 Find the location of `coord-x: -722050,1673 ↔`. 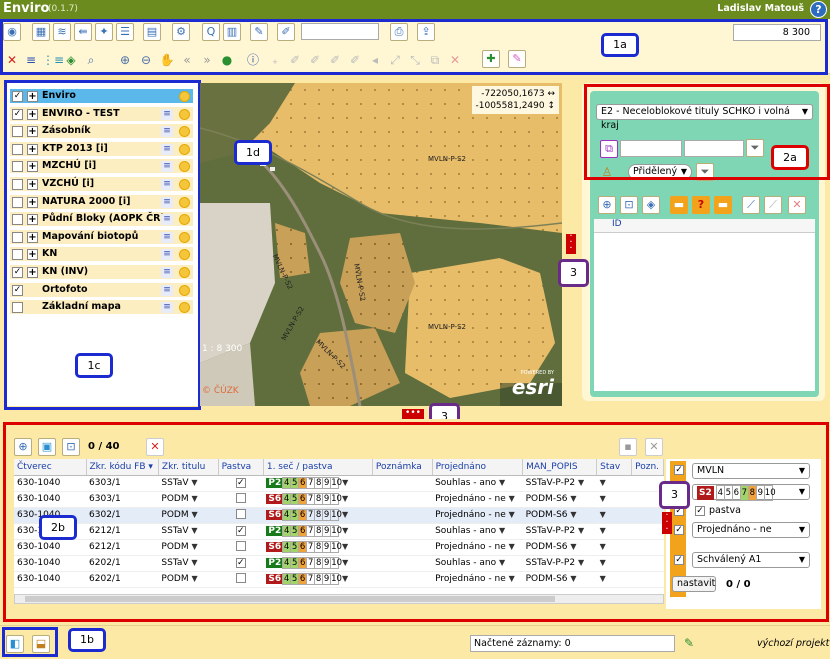

coord-x: -722050,1673 ↔ is located at coordinates (518, 94).